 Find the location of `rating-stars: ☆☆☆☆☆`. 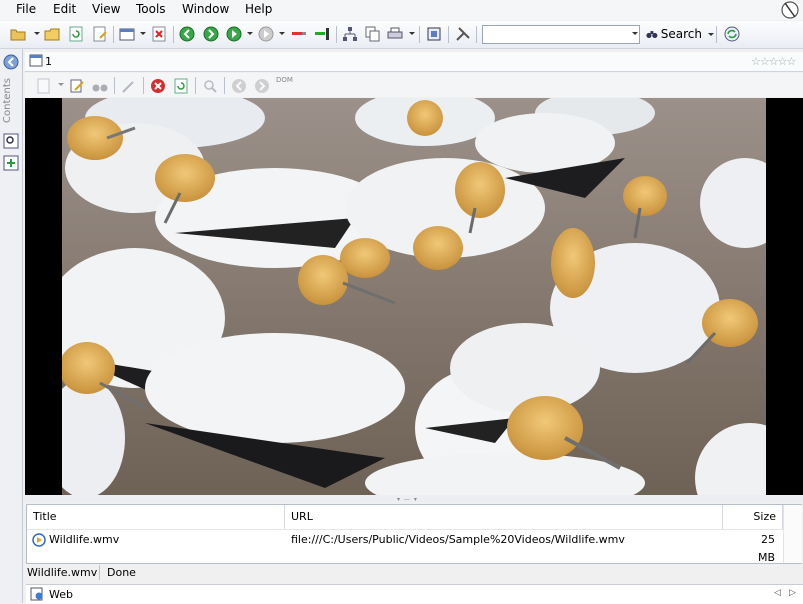

rating-stars: ☆☆☆☆☆ is located at coordinates (773, 61).